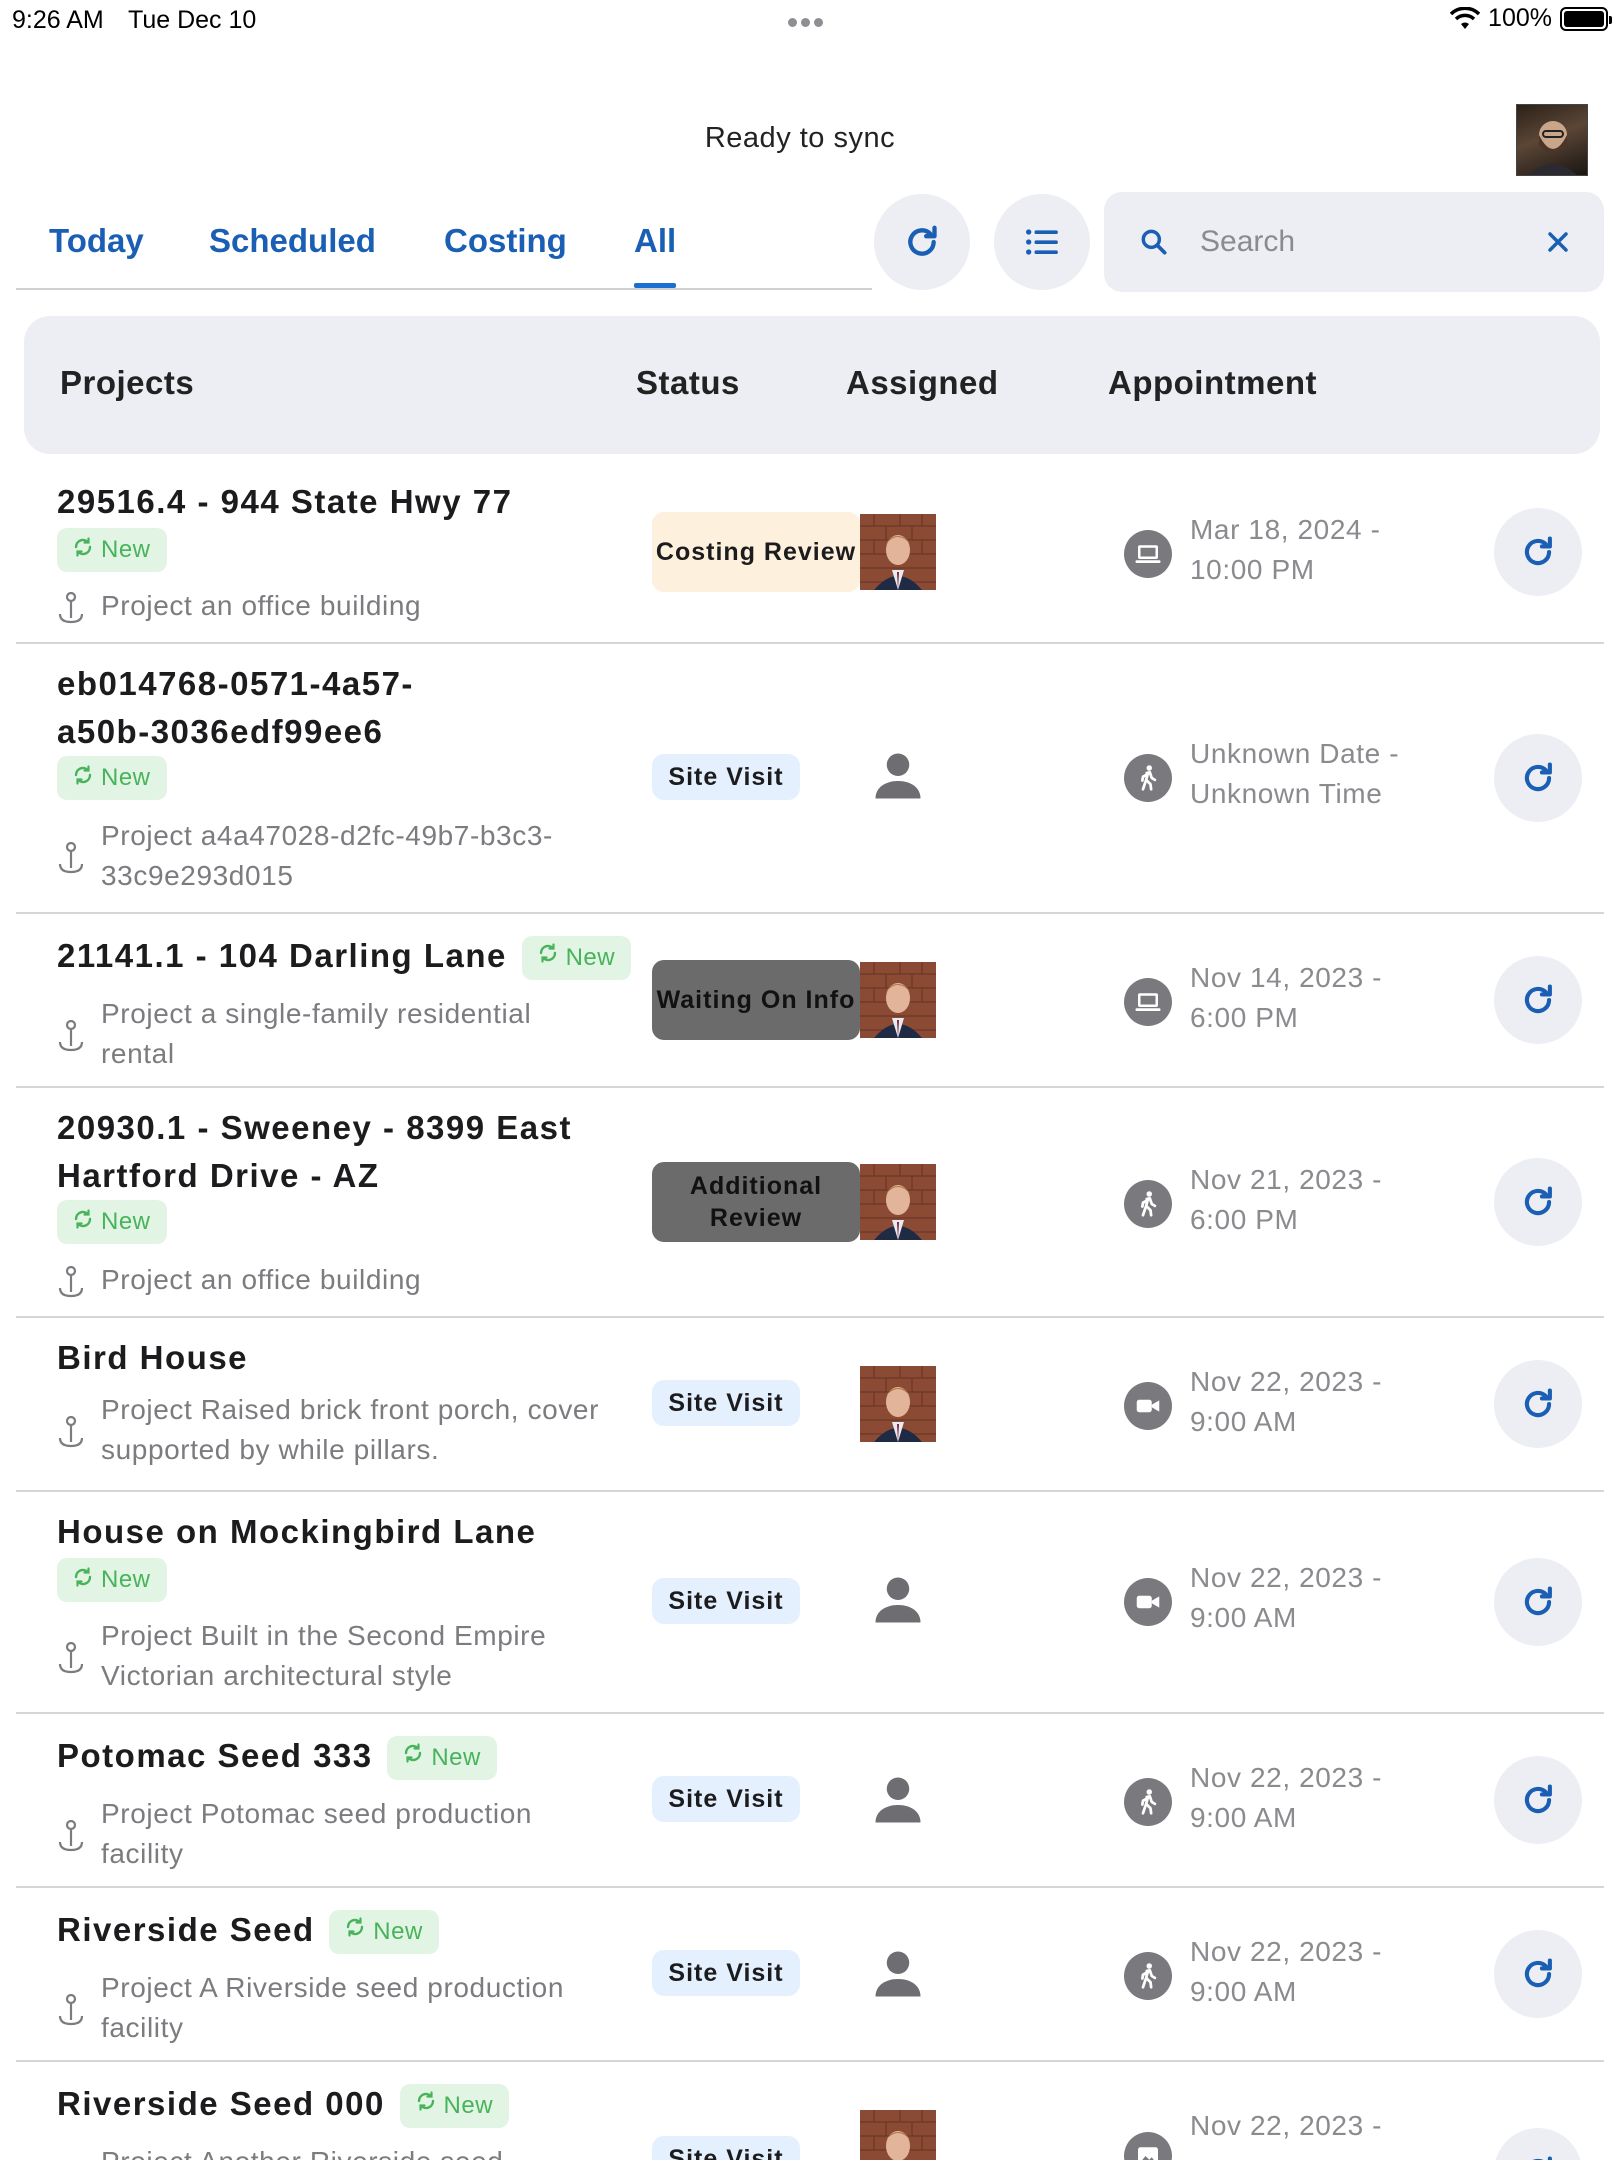 This screenshot has height=2160, width=1620. What do you see at coordinates (96, 241) in the screenshot?
I see `tab-today: Today` at bounding box center [96, 241].